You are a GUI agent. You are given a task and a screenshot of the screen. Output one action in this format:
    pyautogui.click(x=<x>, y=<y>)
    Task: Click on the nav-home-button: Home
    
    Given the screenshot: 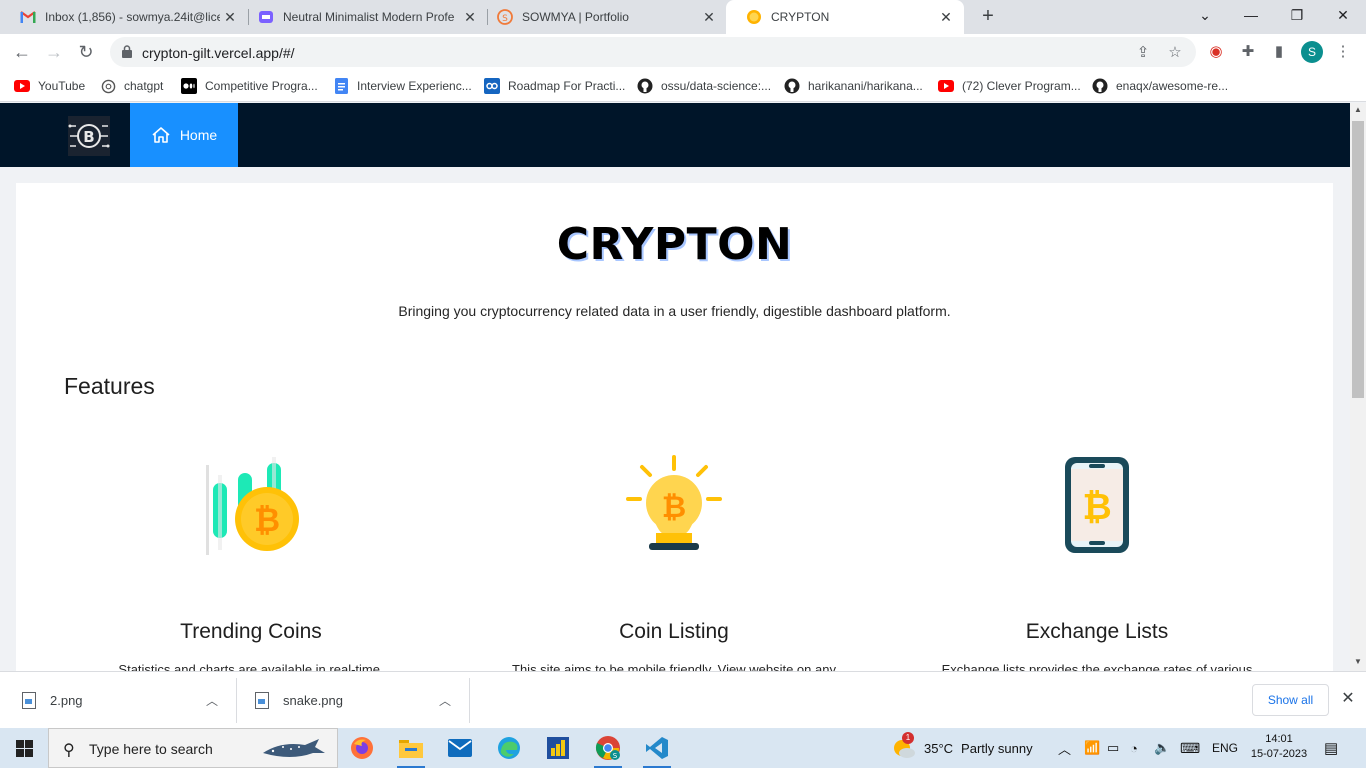 What is the action you would take?
    pyautogui.click(x=184, y=135)
    